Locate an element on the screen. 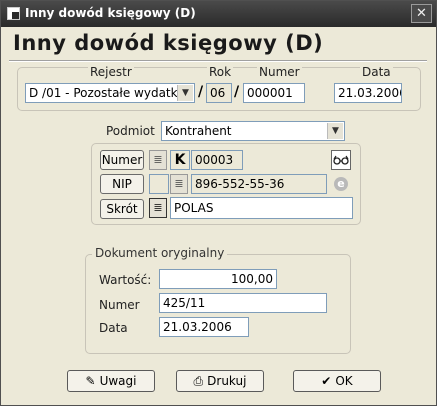 The width and height of the screenshot is (437, 406). numer-button: Numer is located at coordinates (122, 160).